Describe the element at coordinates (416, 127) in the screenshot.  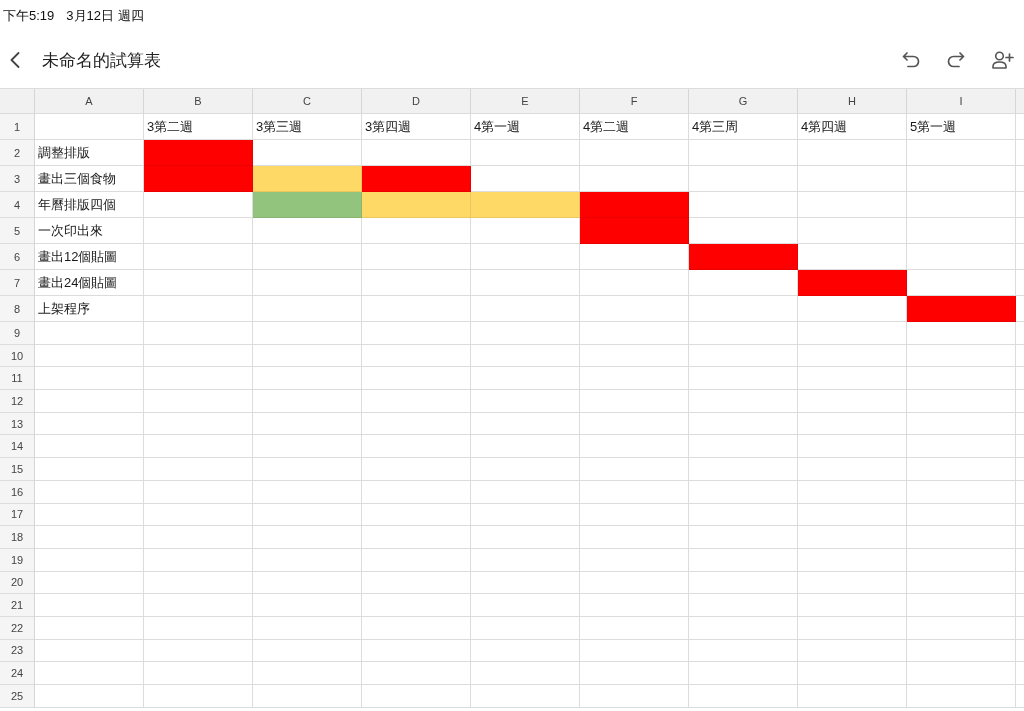
I see `table-cell: 3第四週` at that location.